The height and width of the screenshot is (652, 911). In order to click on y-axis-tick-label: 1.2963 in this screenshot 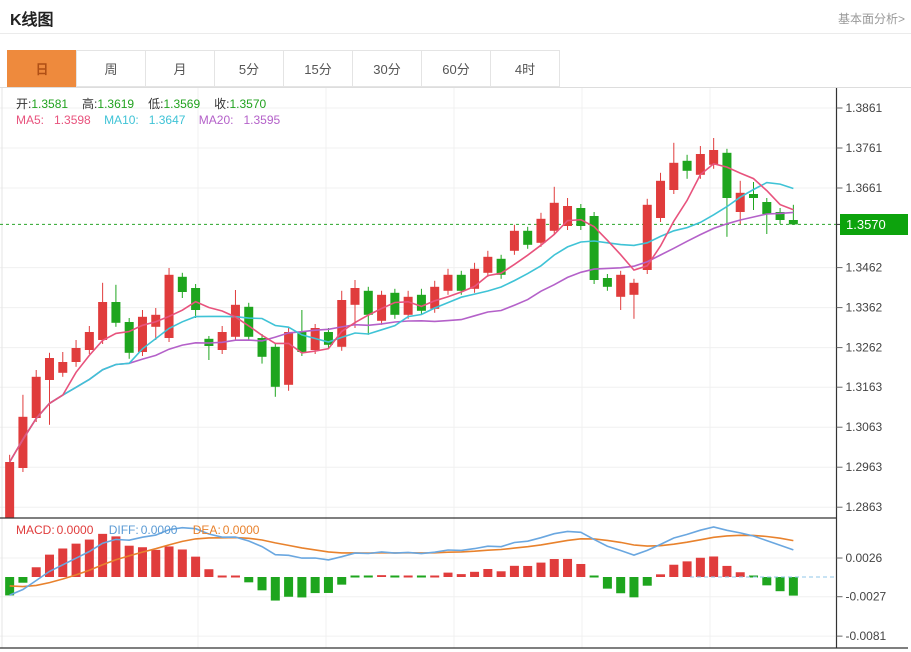, I will do `click(864, 467)`.